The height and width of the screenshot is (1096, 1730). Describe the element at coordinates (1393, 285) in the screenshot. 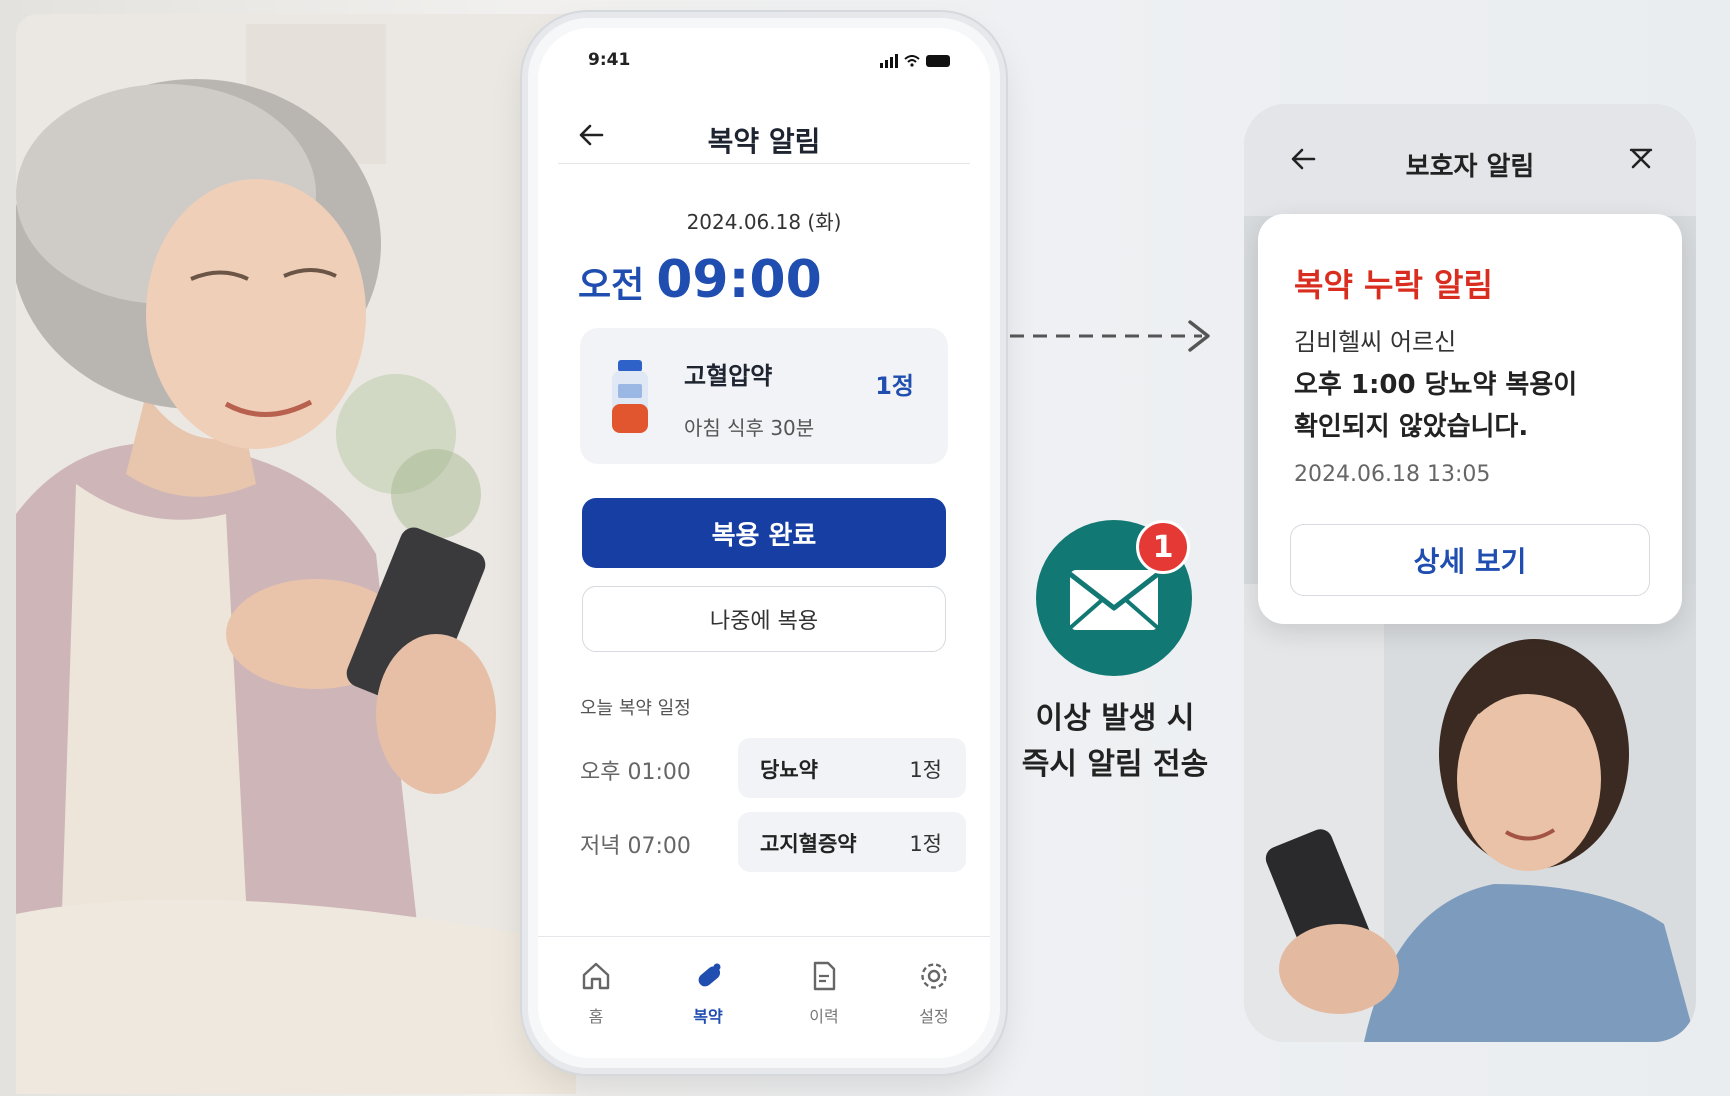

I see `alert-title: 복약 누락 알림` at that location.